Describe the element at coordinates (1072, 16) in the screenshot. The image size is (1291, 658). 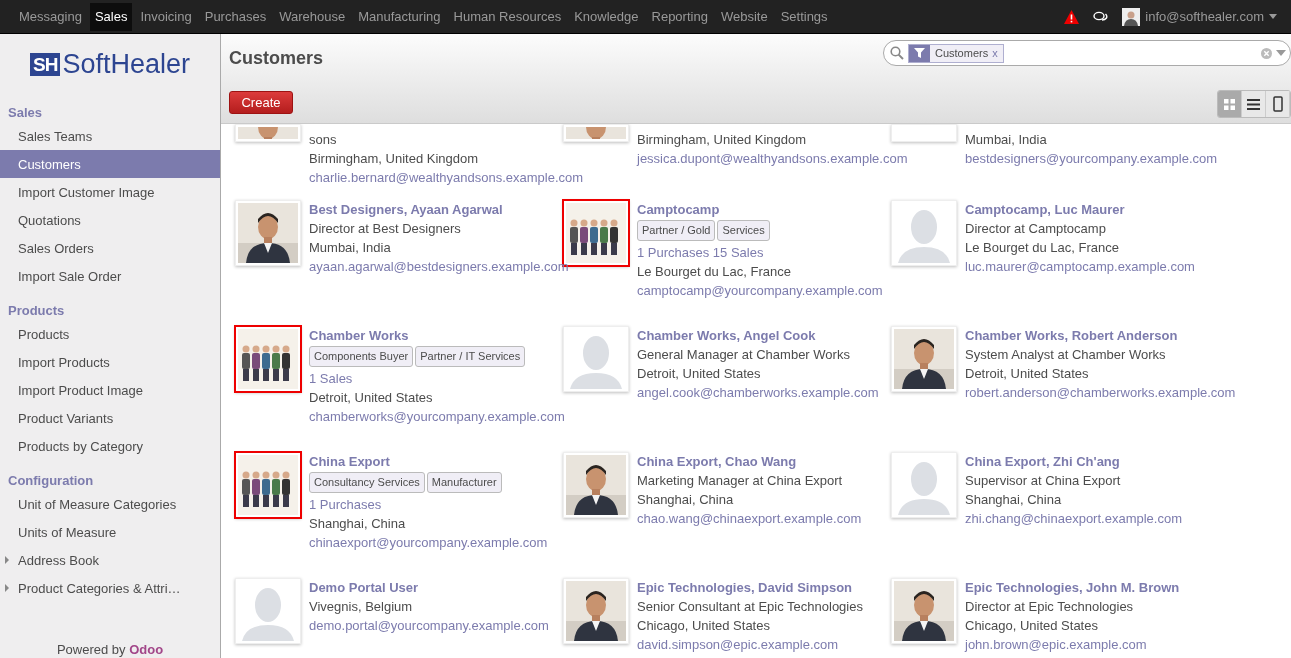
I see `warning-icon` at that location.